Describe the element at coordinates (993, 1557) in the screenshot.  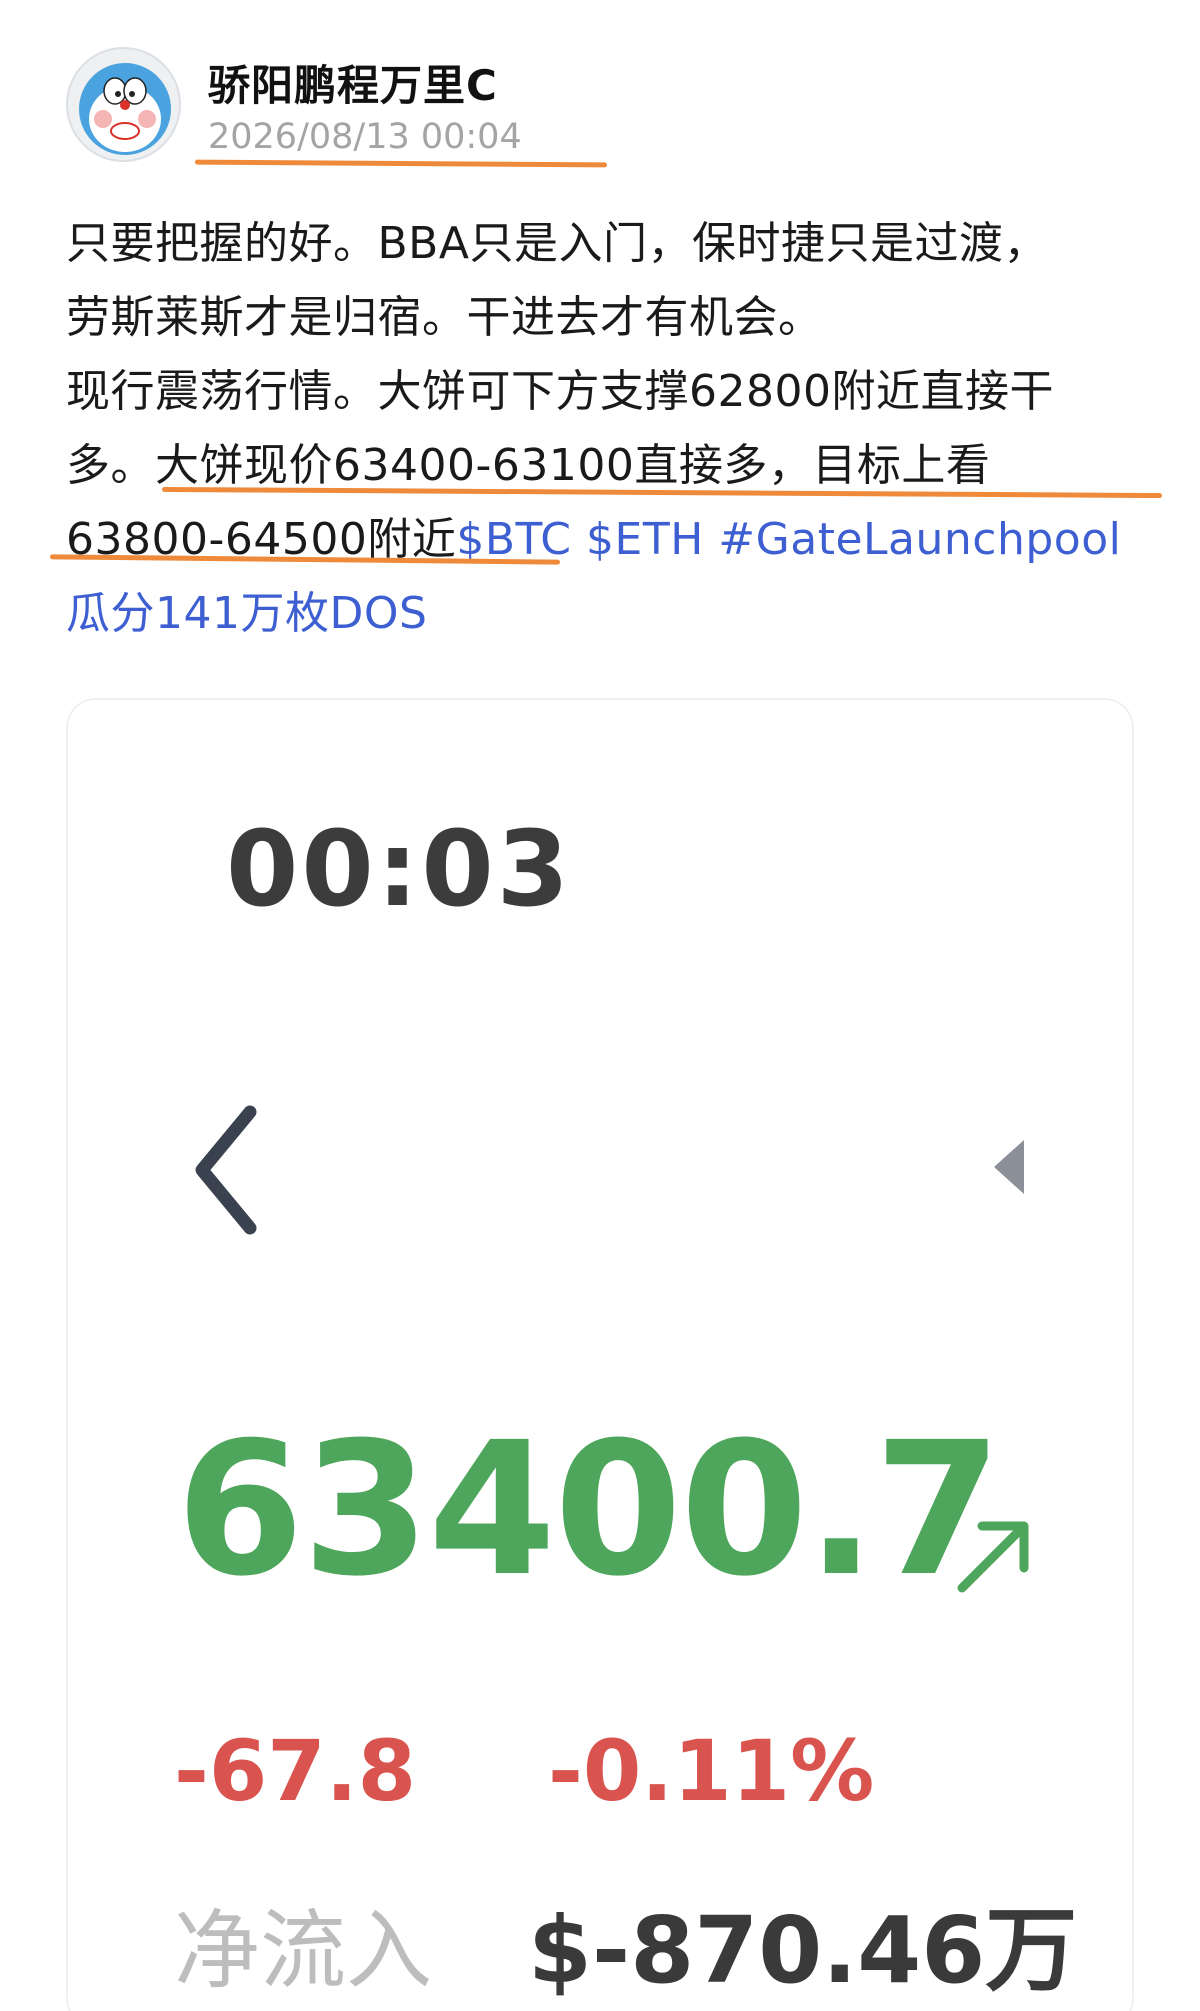
I see `arrow-up-right-icon` at that location.